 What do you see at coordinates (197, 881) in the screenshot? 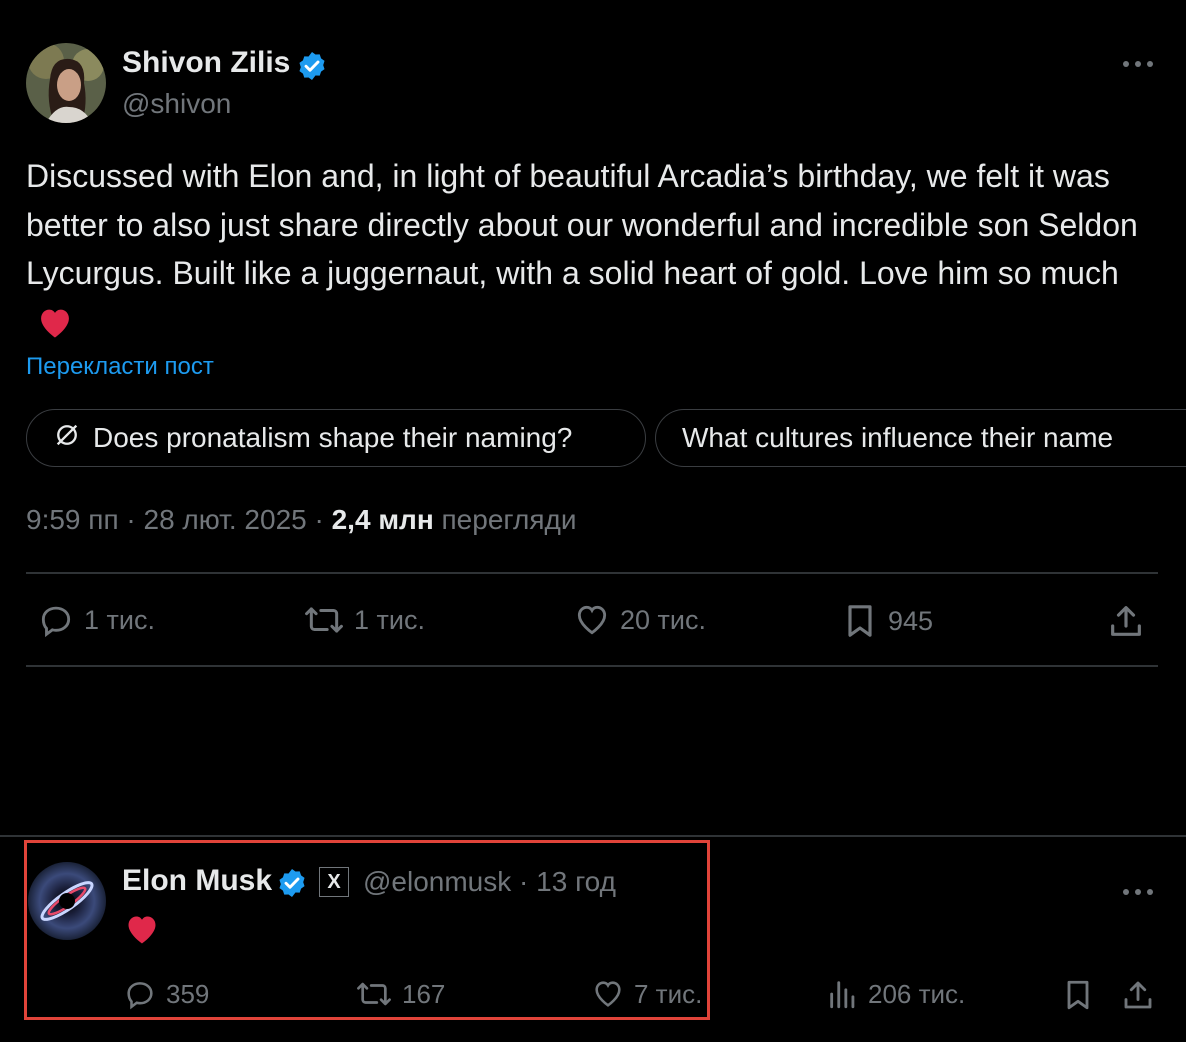
I see `reply-author-name: Elon Musk` at bounding box center [197, 881].